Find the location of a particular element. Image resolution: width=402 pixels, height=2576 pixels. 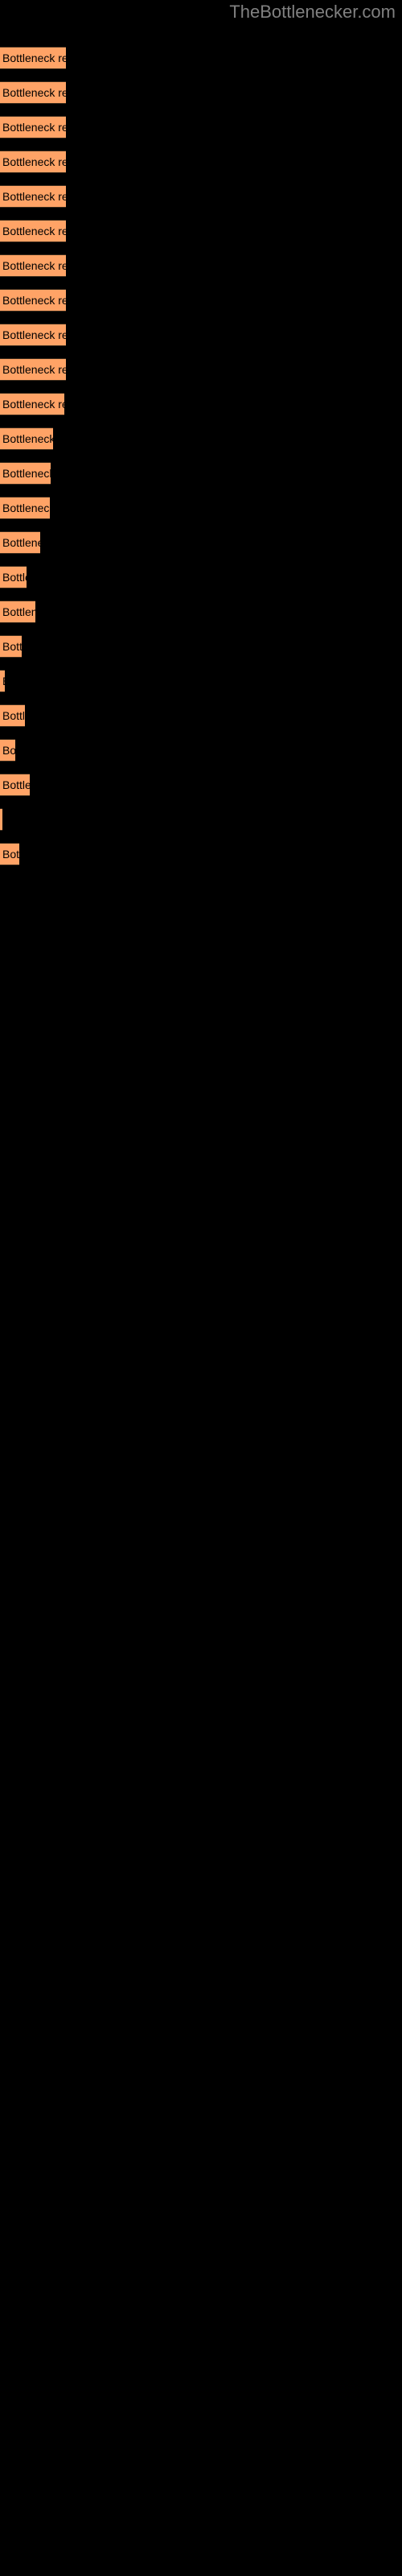

bar-9: Bottleneck result is located at coordinates (33, 335).